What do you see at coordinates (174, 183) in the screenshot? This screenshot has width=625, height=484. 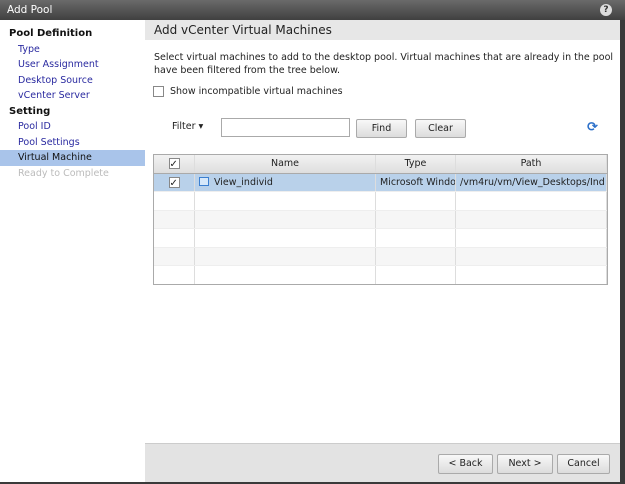 I see `row-checkbox` at bounding box center [174, 183].